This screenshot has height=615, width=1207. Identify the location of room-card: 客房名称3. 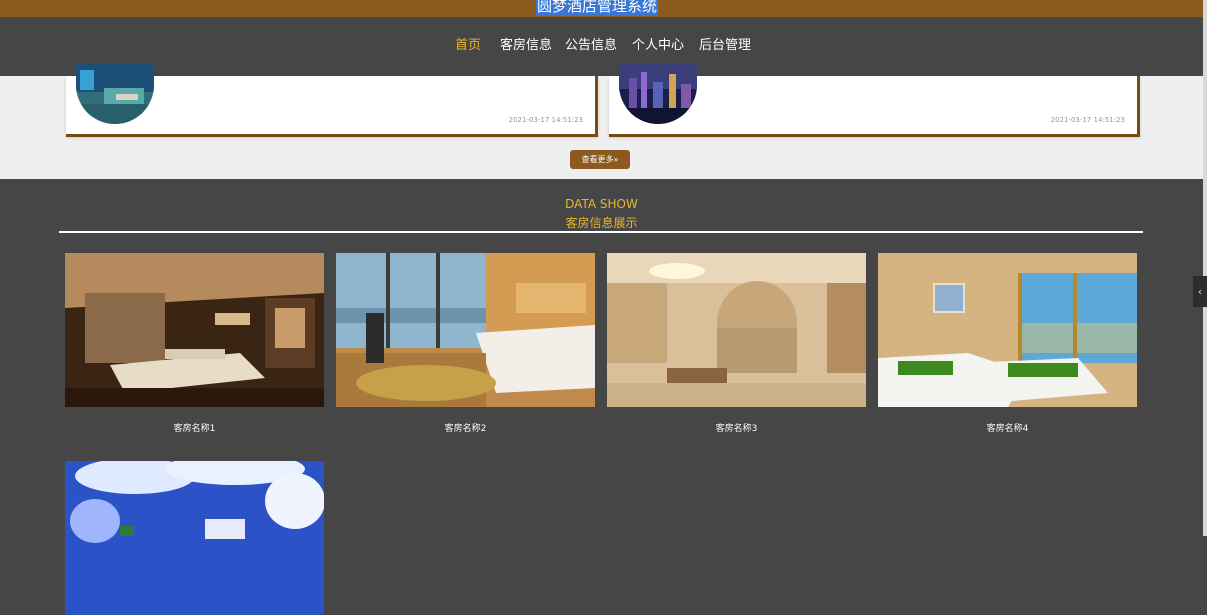
(736, 343).